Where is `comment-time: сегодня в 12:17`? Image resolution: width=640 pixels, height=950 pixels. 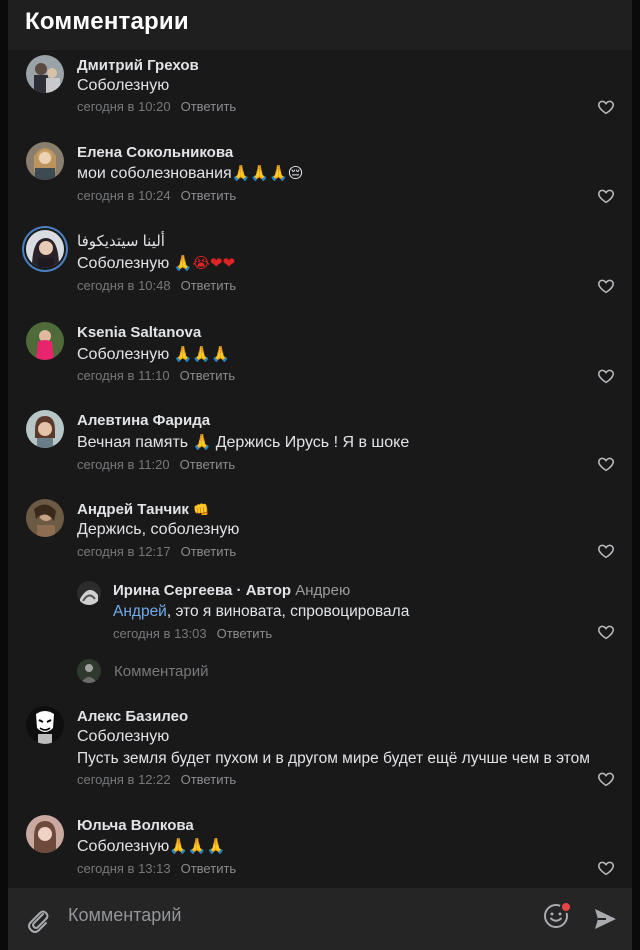
comment-time: сегодня в 12:17 is located at coordinates (124, 551).